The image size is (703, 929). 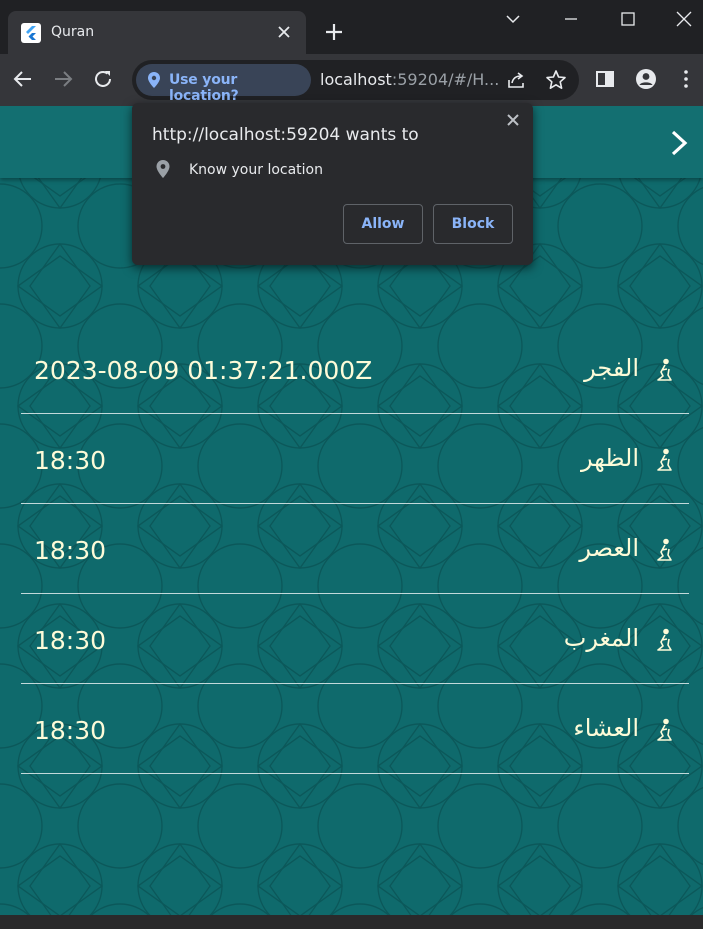 I want to click on list-item: 18:30 العشاء, so click(x=355, y=729).